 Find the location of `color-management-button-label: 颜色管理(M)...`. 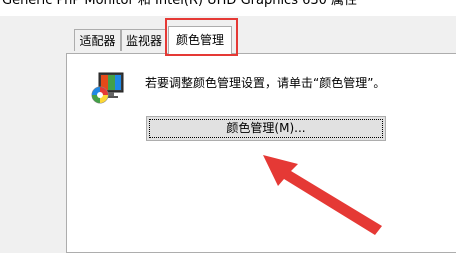

color-management-button-label: 颜色管理(M)... is located at coordinates (266, 128).